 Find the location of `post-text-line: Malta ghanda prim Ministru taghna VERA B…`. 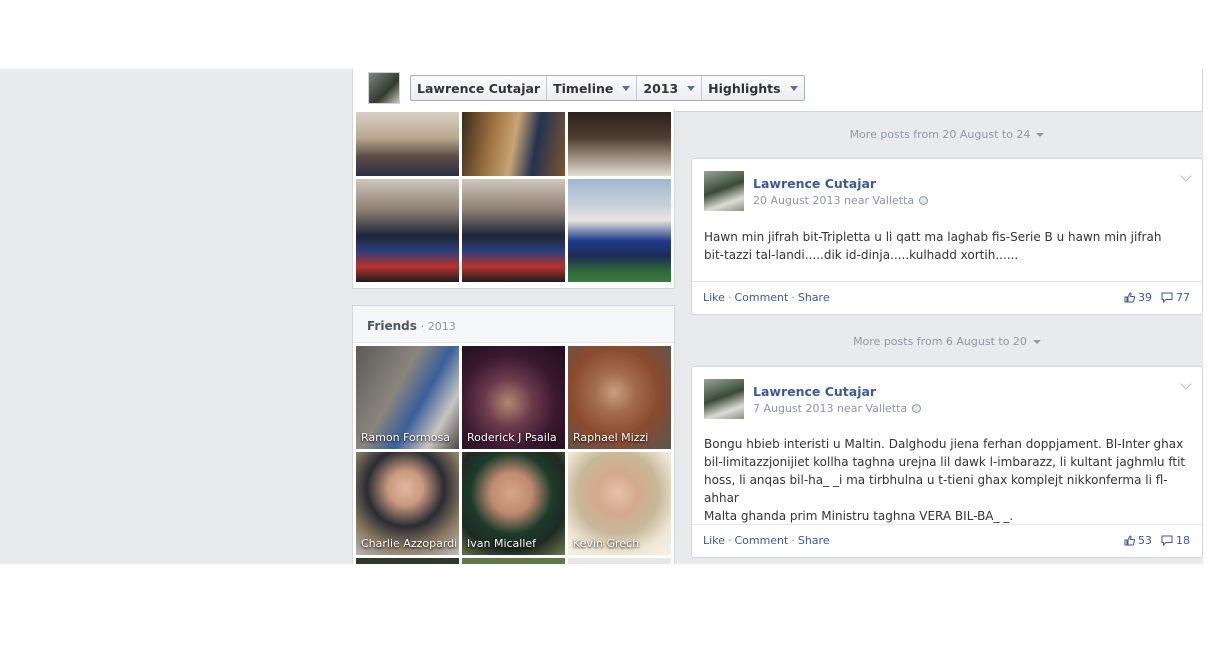

post-text-line: Malta ghanda prim Ministru taghna VERA B… is located at coordinates (859, 516).